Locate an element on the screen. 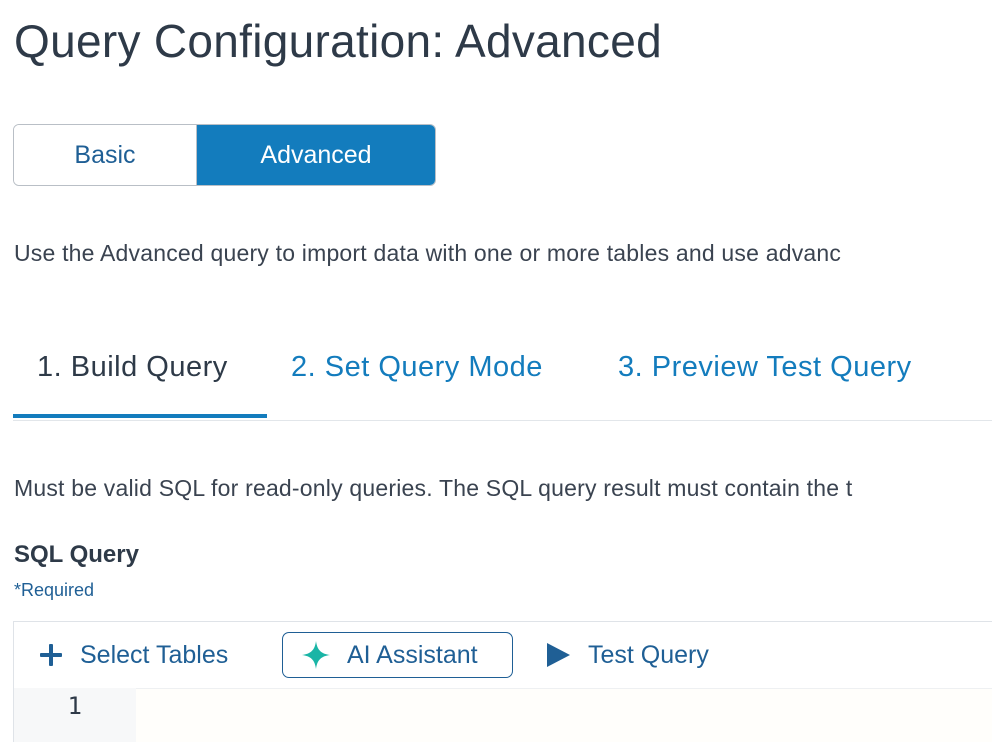  line-number-gutter: 1 is located at coordinates (75, 715).